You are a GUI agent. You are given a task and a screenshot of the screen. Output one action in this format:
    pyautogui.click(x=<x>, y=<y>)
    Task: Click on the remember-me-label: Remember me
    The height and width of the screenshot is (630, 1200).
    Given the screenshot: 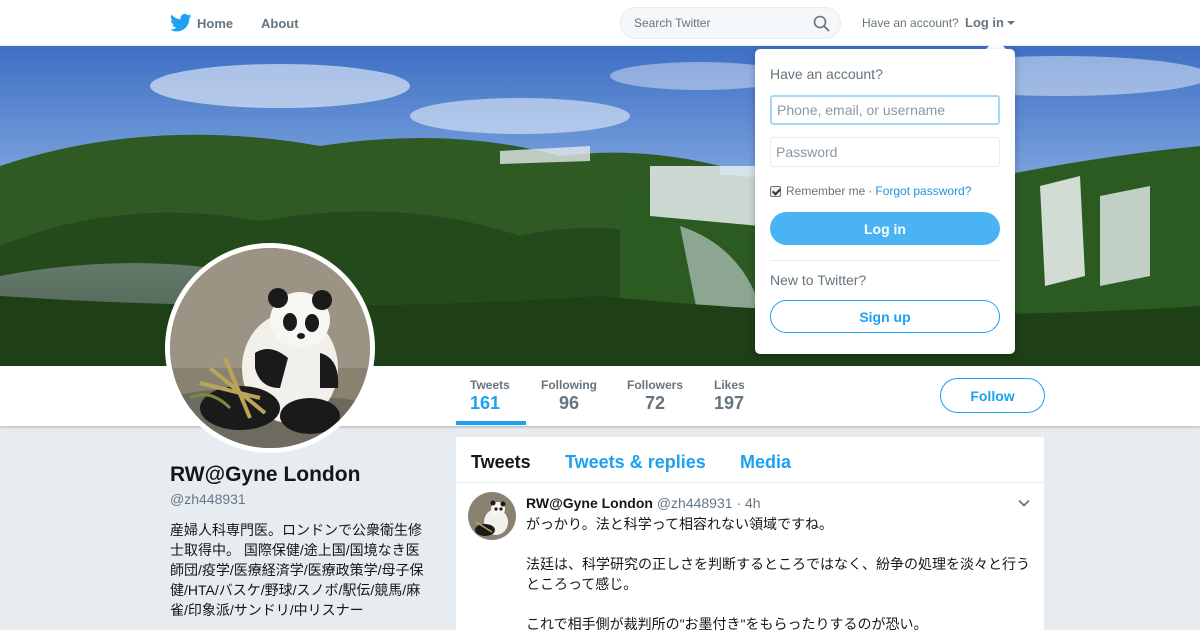 What is the action you would take?
    pyautogui.click(x=825, y=191)
    